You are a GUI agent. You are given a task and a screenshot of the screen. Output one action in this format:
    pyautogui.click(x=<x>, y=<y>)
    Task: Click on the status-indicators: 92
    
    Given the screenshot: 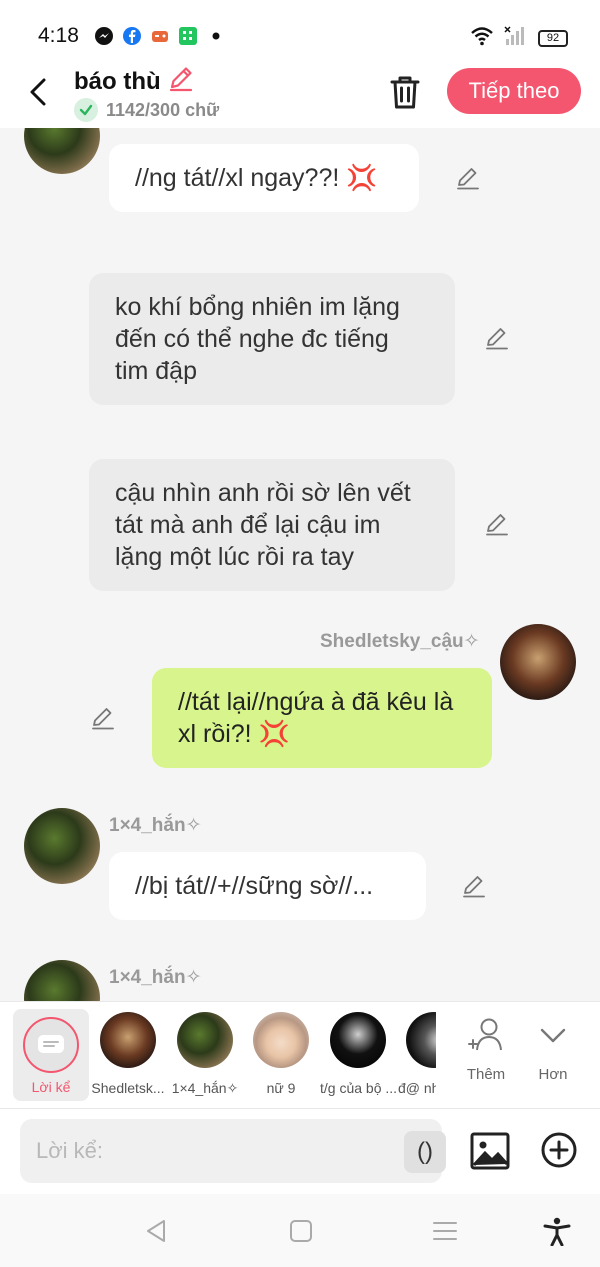 What is the action you would take?
    pyautogui.click(x=519, y=38)
    